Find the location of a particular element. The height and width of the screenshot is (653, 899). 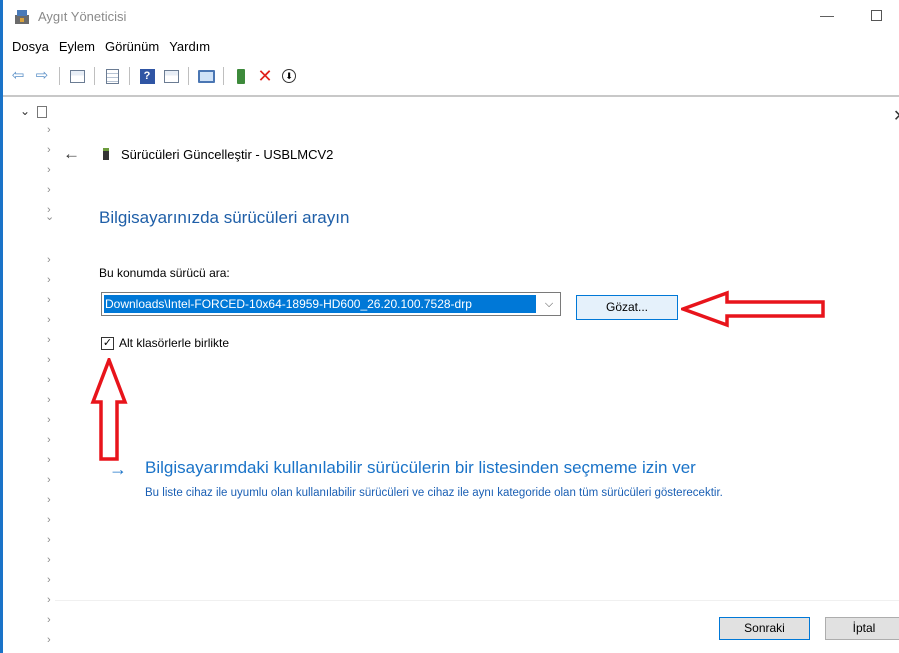

enable-device-button: ⬇ is located at coordinates (289, 76).